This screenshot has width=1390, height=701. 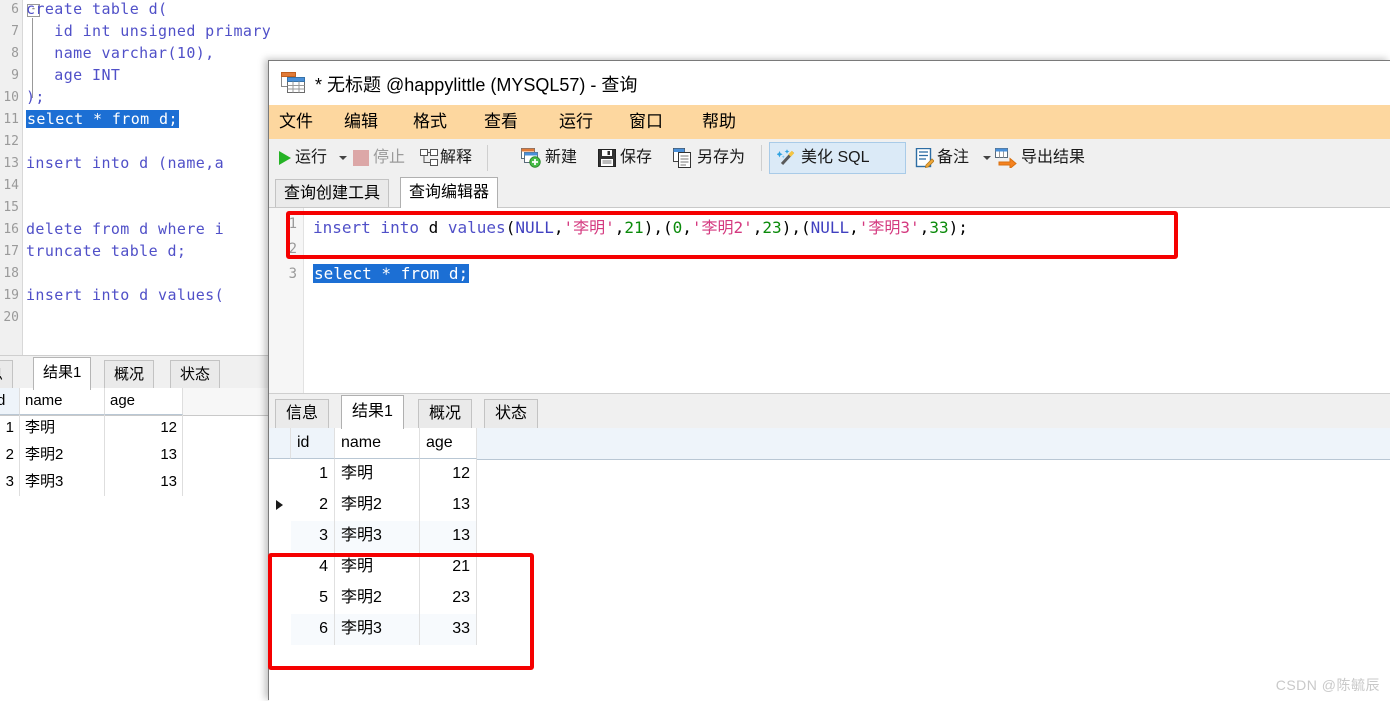 I want to click on background-table-row: 2 李明2 13, so click(x=135, y=455).